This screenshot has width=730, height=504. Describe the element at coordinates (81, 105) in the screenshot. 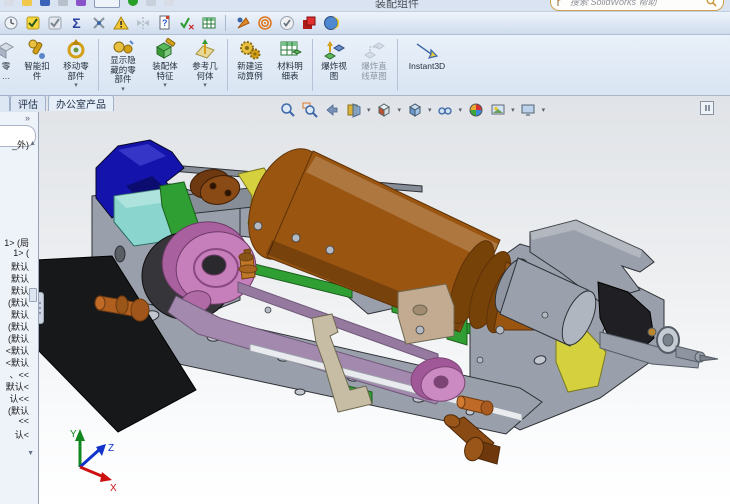

I see `tab-label: 办公室产品` at that location.